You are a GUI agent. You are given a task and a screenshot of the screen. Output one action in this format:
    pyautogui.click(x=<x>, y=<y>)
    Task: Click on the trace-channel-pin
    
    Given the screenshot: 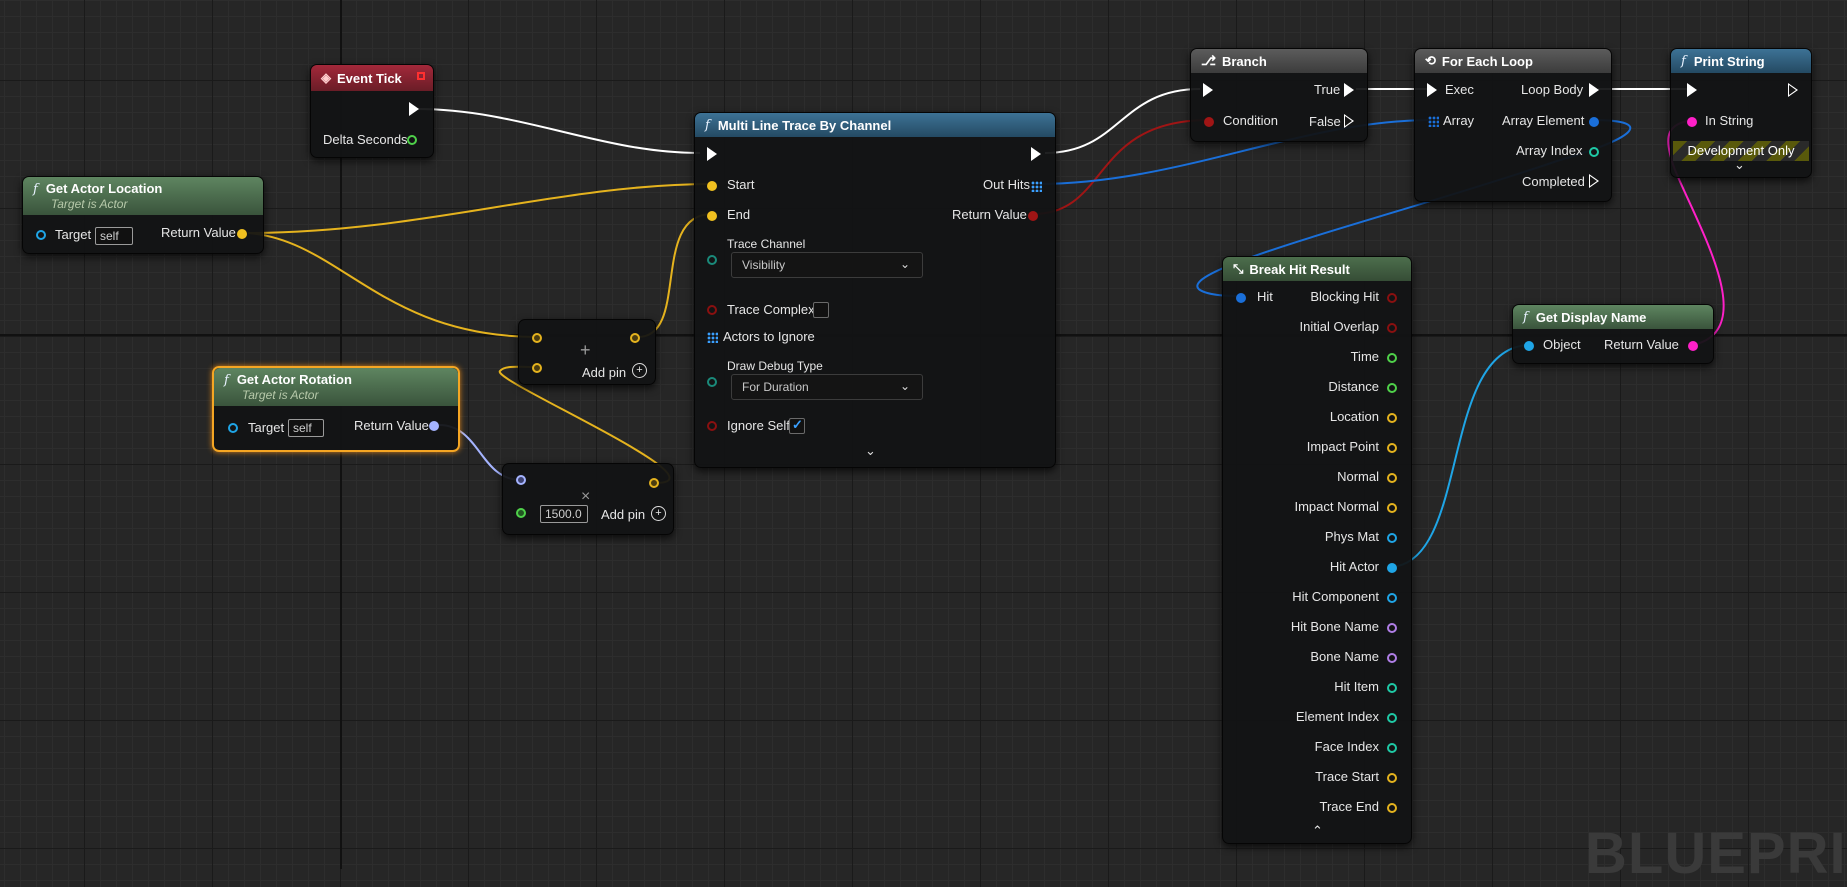 What is the action you would take?
    pyautogui.click(x=712, y=260)
    